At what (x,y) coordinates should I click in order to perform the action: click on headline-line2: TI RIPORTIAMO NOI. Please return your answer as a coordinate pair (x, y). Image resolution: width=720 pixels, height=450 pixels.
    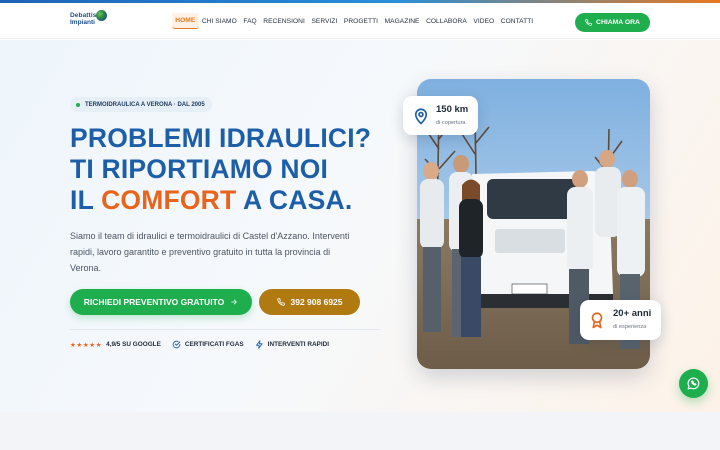
    Looking at the image, I should click on (199, 169).